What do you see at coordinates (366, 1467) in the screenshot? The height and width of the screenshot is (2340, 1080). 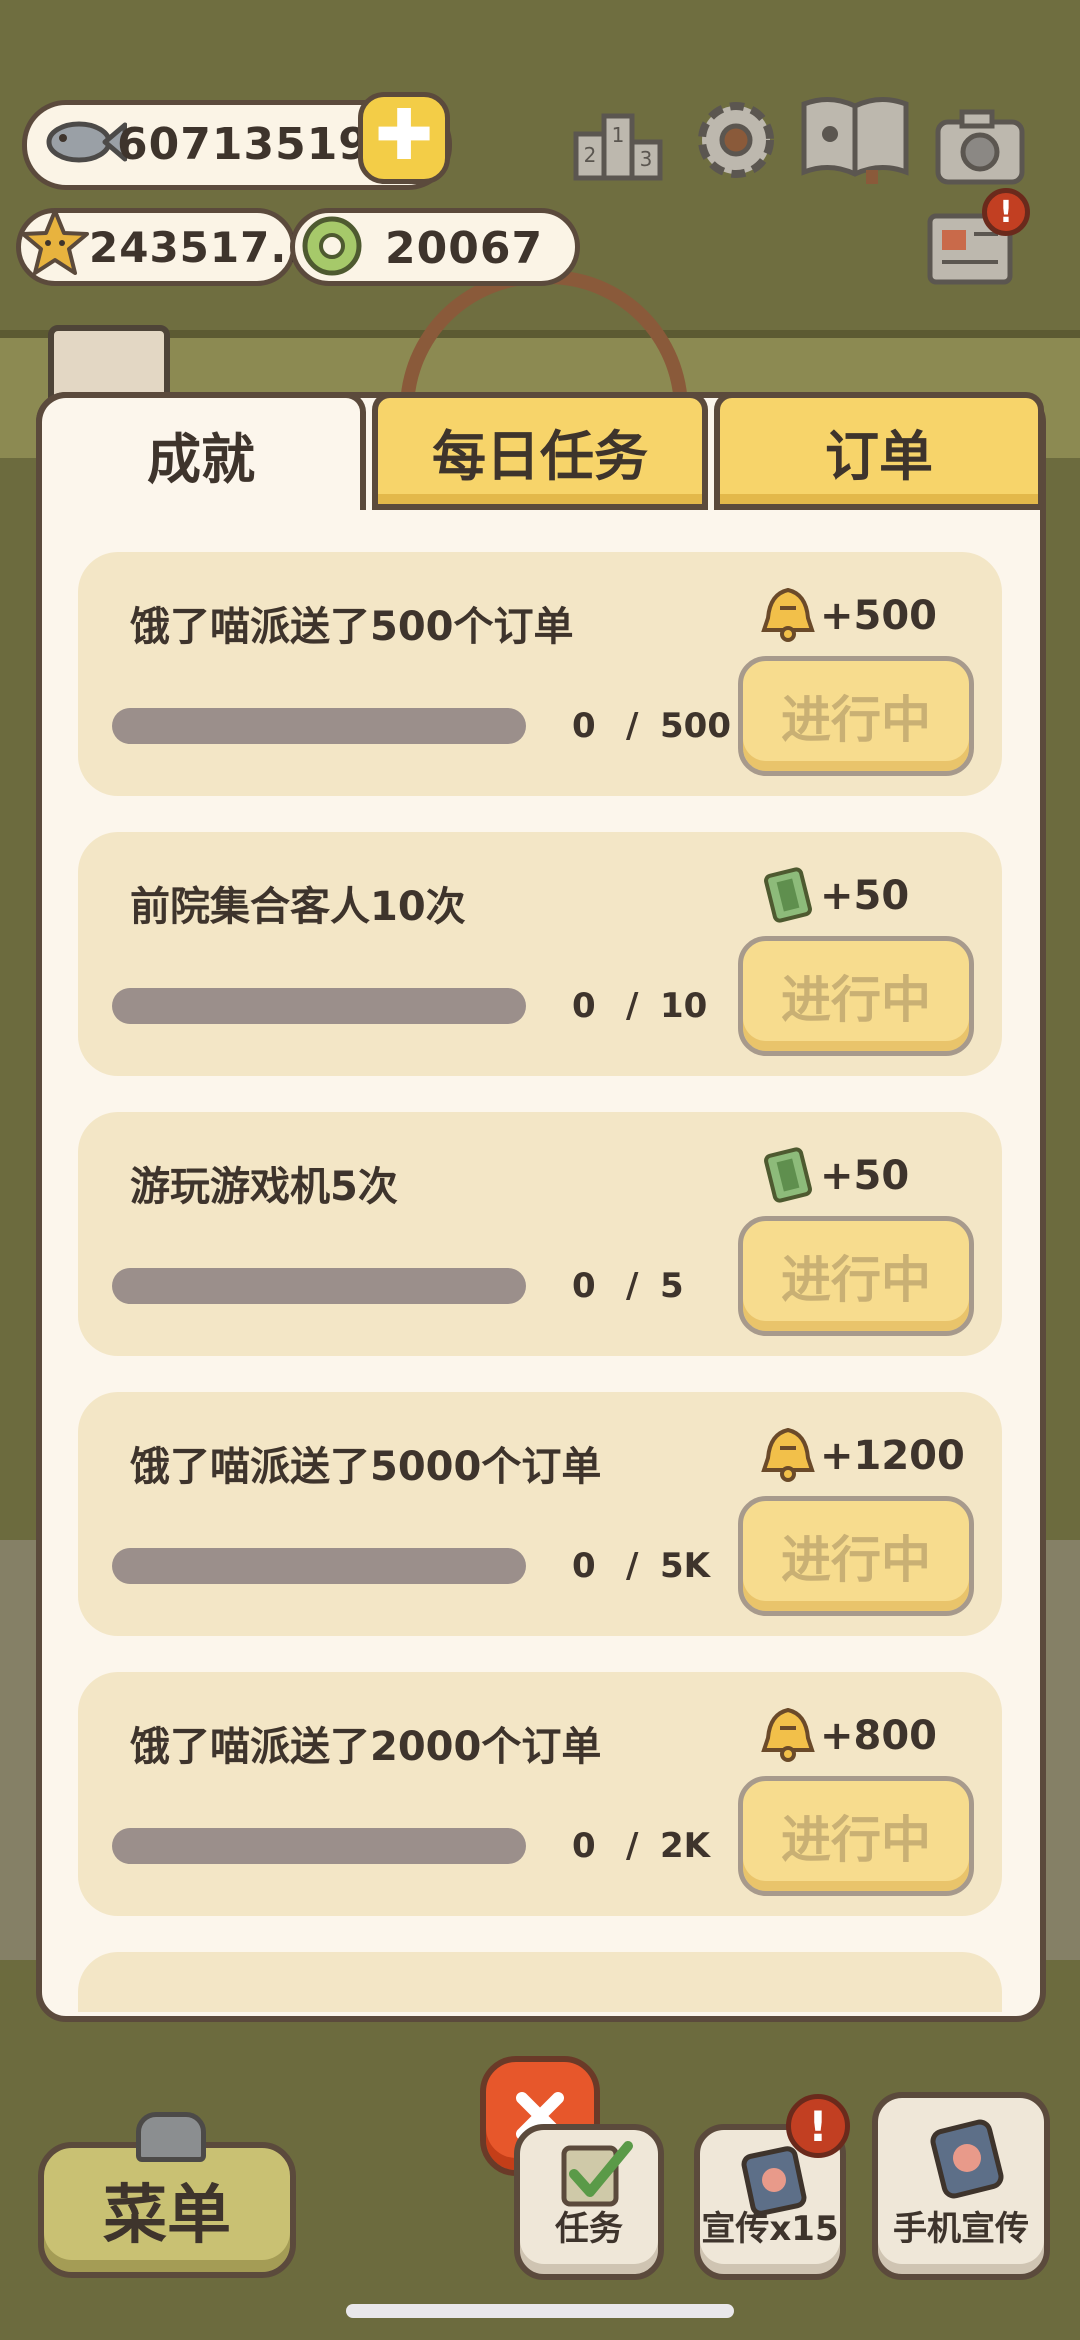 I see `achievement-title: 饿了喵派送了5000个订单` at bounding box center [366, 1467].